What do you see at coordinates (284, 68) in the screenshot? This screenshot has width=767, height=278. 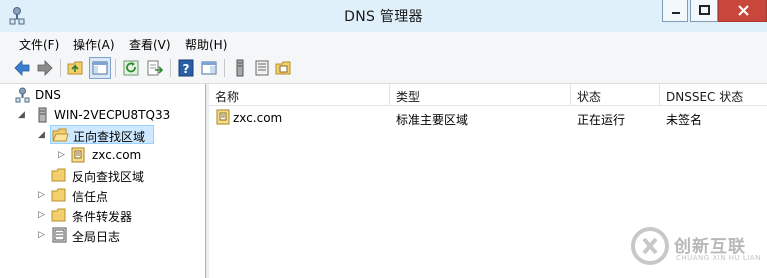 I see `zone-icon` at bounding box center [284, 68].